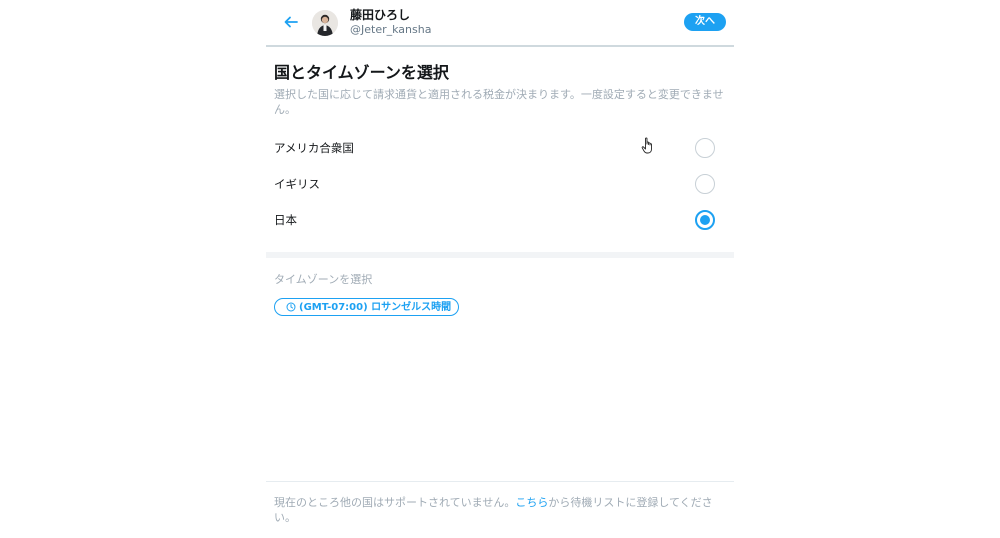 The width and height of the screenshot is (1000, 538). What do you see at coordinates (375, 307) in the screenshot?
I see `timezone-value: (GMT-07:00) ロサンゼルス時間` at bounding box center [375, 307].